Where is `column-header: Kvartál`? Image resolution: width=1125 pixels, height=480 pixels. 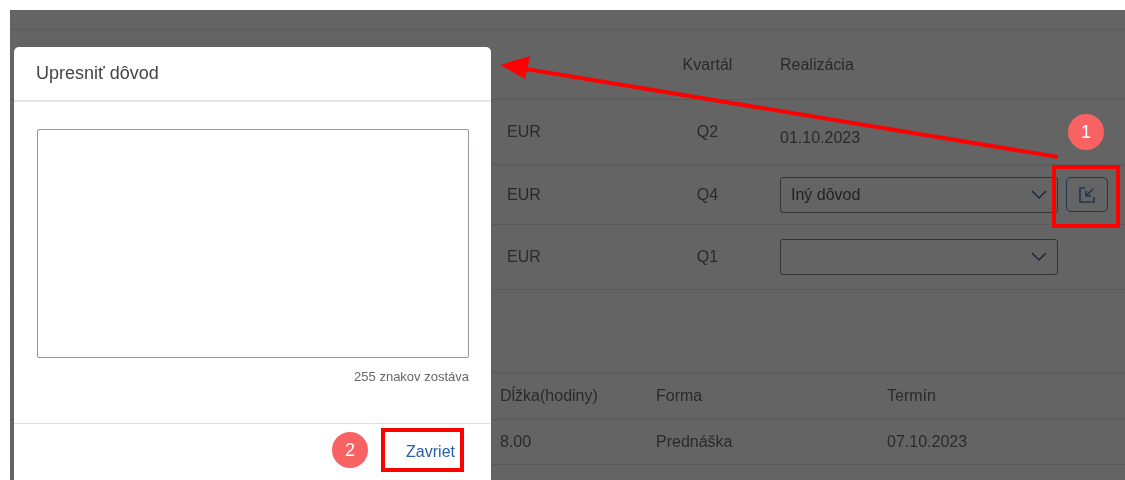
column-header: Kvartál is located at coordinates (707, 64).